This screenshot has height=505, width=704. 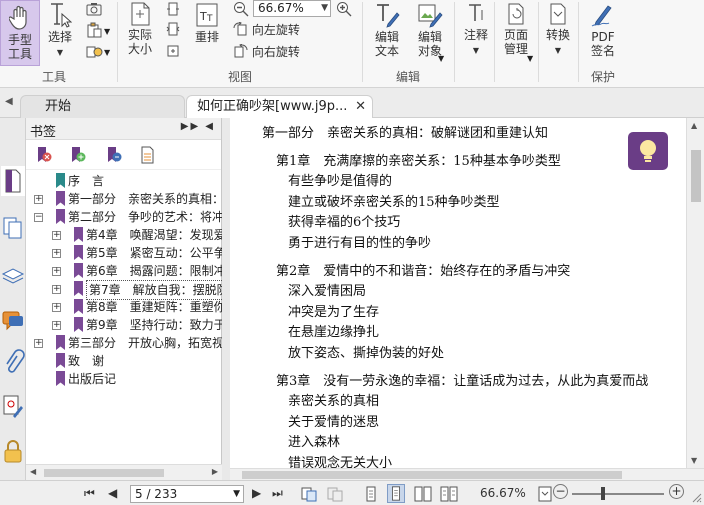 I want to click on first-page-icon: ⏮, so click(x=89, y=493).